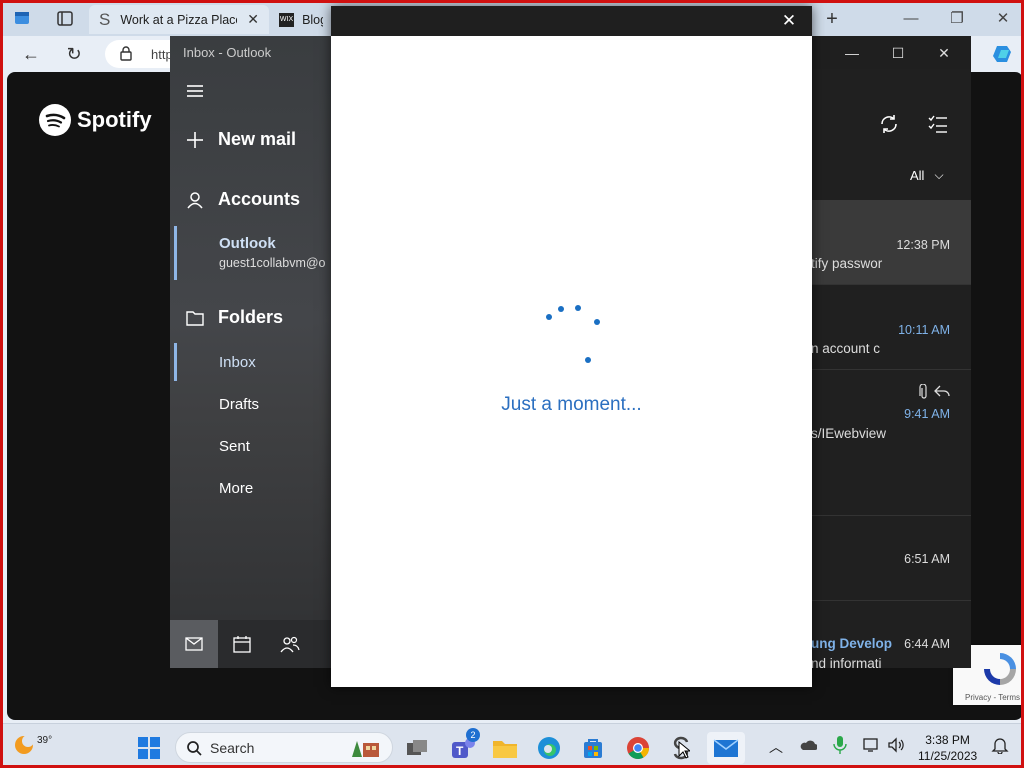  I want to click on message-snippet: s/IEwebview, so click(849, 433).